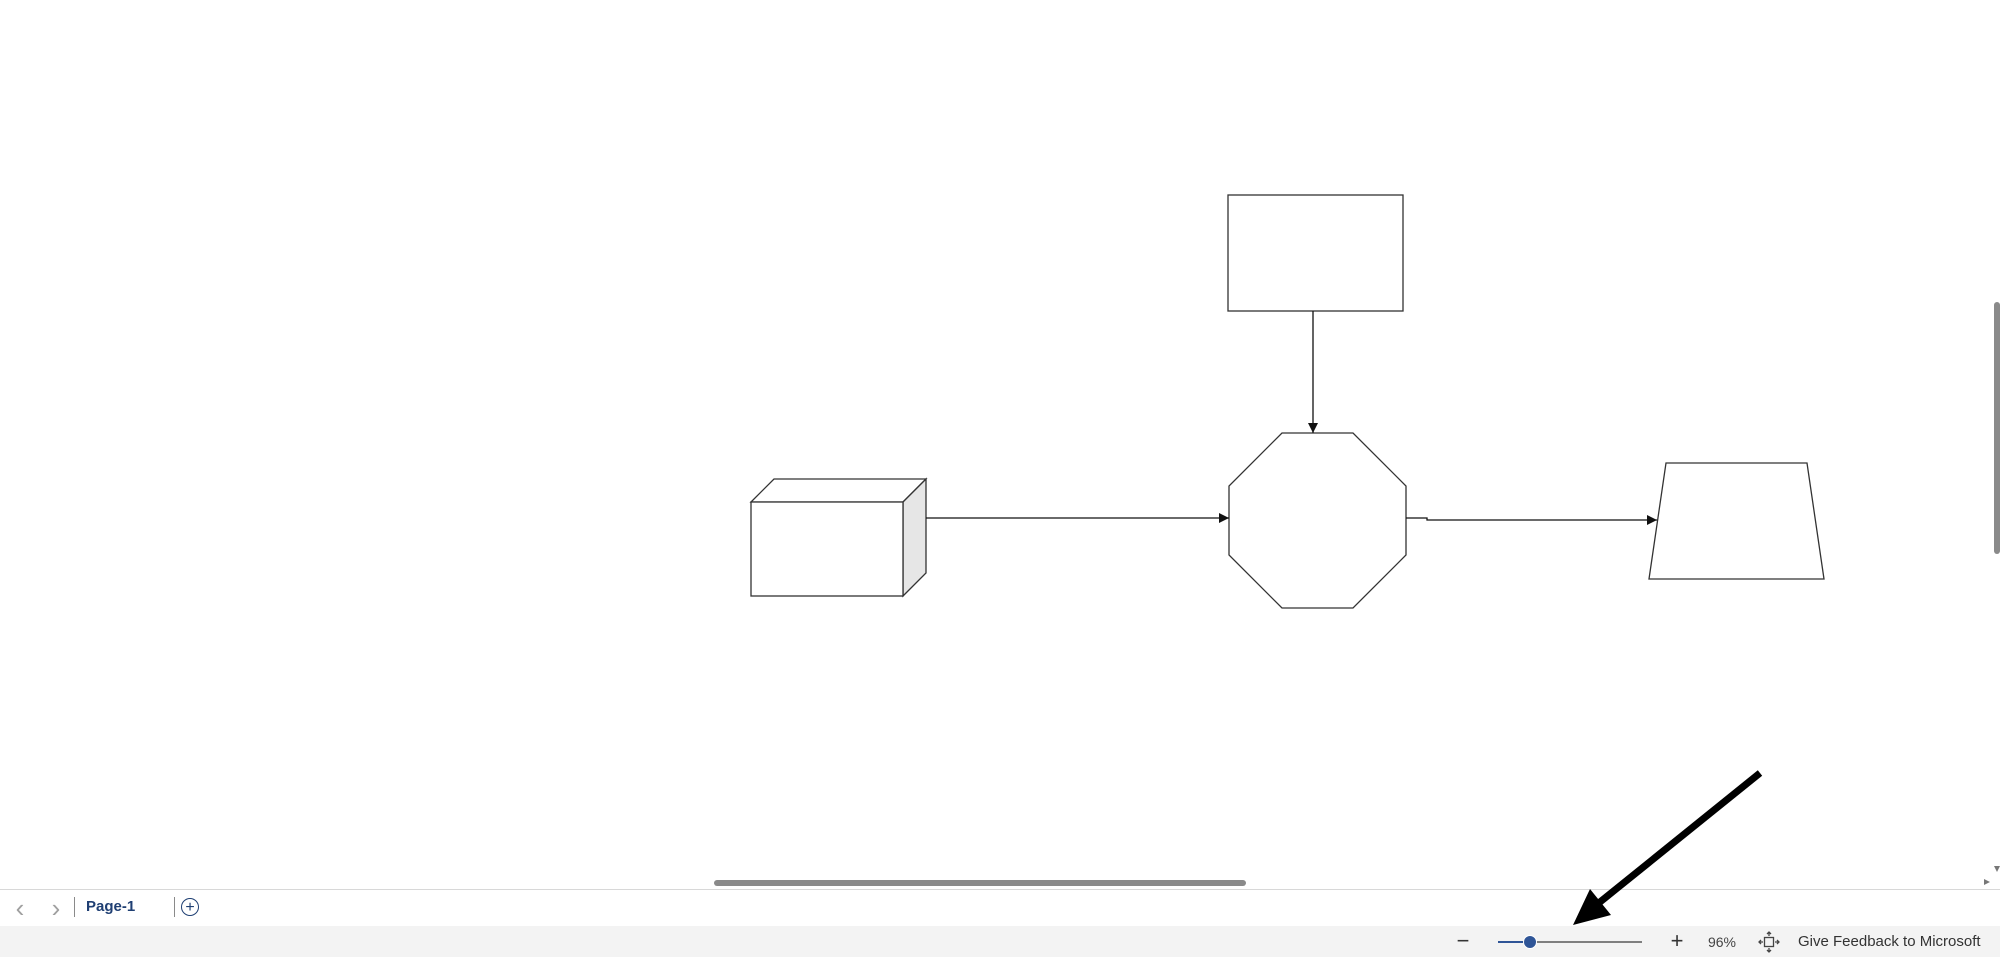 The width and height of the screenshot is (2000, 957). What do you see at coordinates (1722, 942) in the screenshot?
I see `zoom-level: 96%` at bounding box center [1722, 942].